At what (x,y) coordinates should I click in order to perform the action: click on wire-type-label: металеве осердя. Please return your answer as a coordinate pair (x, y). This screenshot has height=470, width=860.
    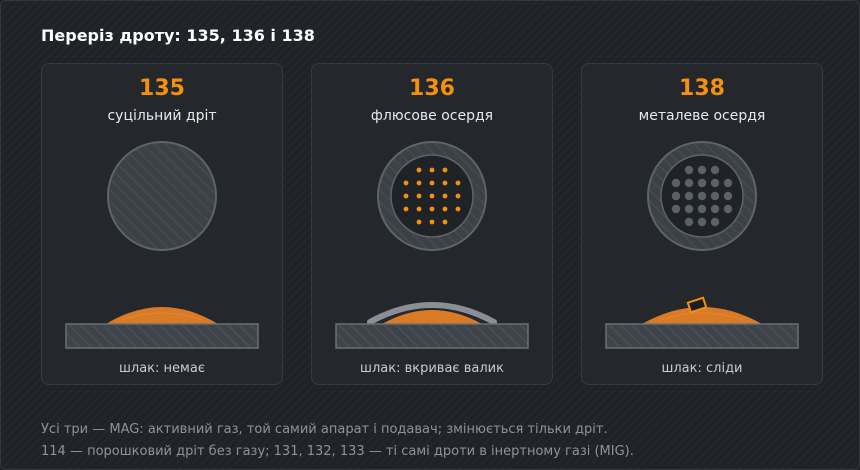
    Looking at the image, I should click on (702, 116).